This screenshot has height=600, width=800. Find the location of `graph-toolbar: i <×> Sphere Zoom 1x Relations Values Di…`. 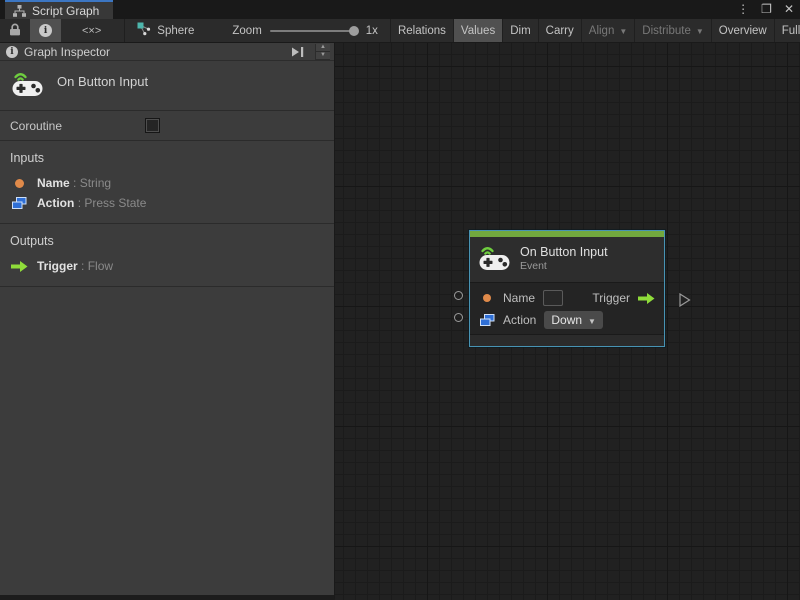

graph-toolbar: i <×> Sphere Zoom 1x Relations Values Di… is located at coordinates (400, 31).